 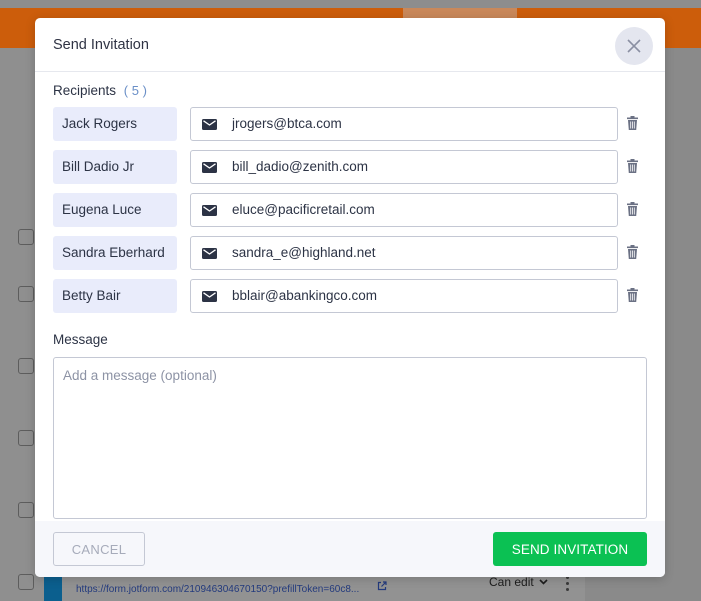 I want to click on recipients-label: Recipients ( 5 ), so click(x=100, y=90).